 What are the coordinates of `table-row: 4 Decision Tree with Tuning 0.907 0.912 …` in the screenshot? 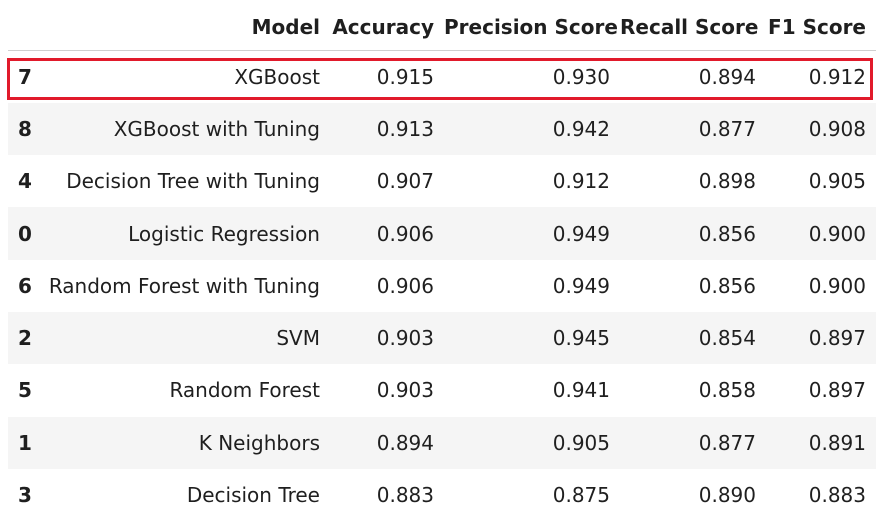 It's located at (442, 181).